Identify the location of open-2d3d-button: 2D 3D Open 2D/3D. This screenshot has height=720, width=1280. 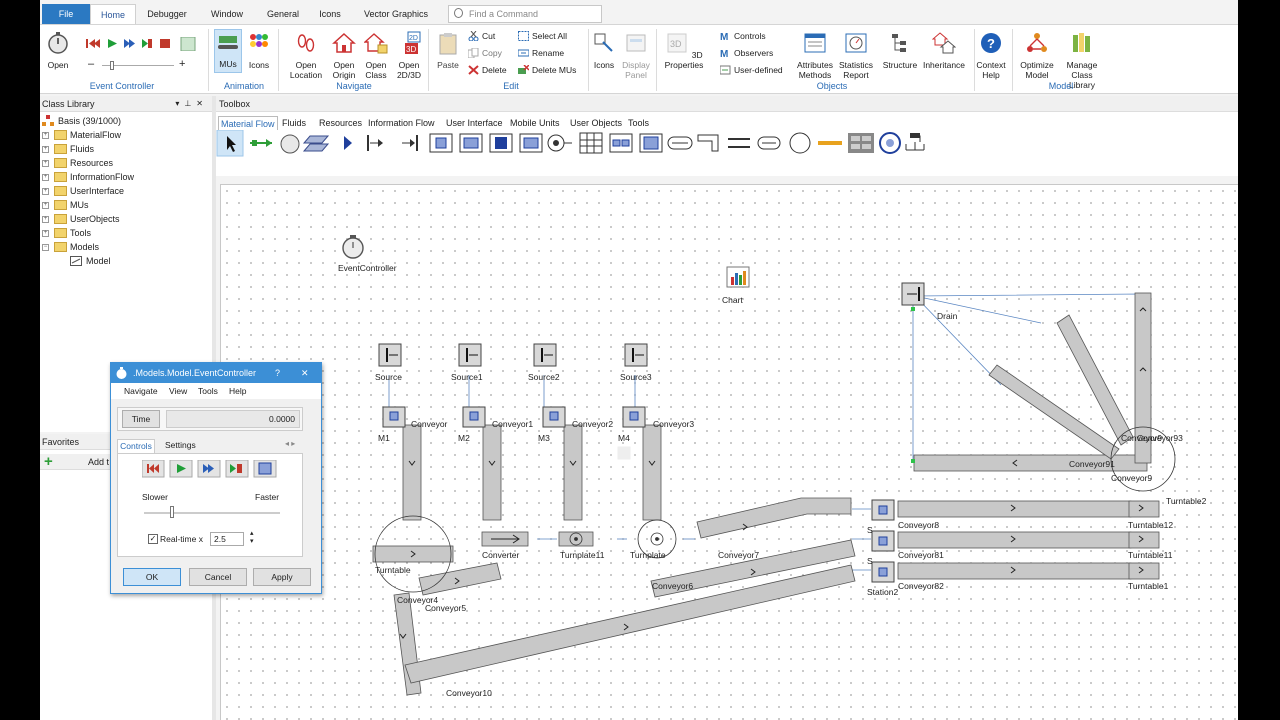
(409, 55).